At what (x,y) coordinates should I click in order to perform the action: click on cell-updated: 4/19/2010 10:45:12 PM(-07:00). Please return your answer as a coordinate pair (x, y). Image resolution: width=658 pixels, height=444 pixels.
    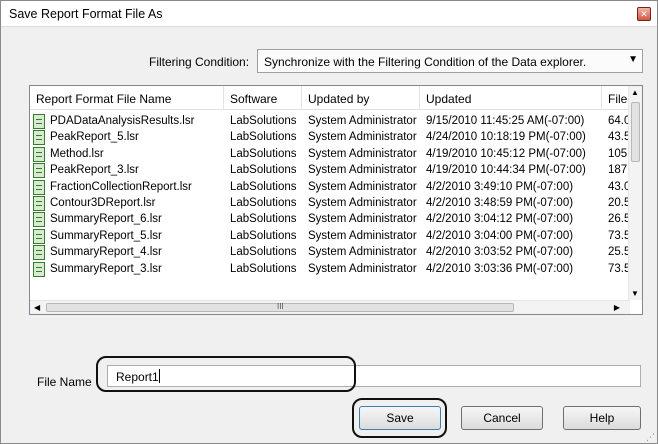
    Looking at the image, I should click on (506, 153).